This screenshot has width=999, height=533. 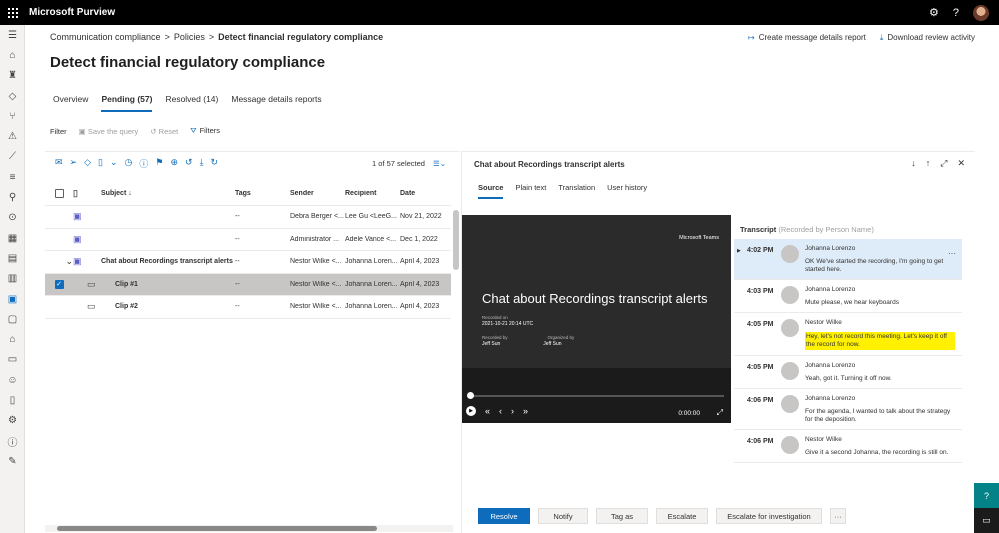 I want to click on investigate-icon: ⚑, so click(x=159, y=163).